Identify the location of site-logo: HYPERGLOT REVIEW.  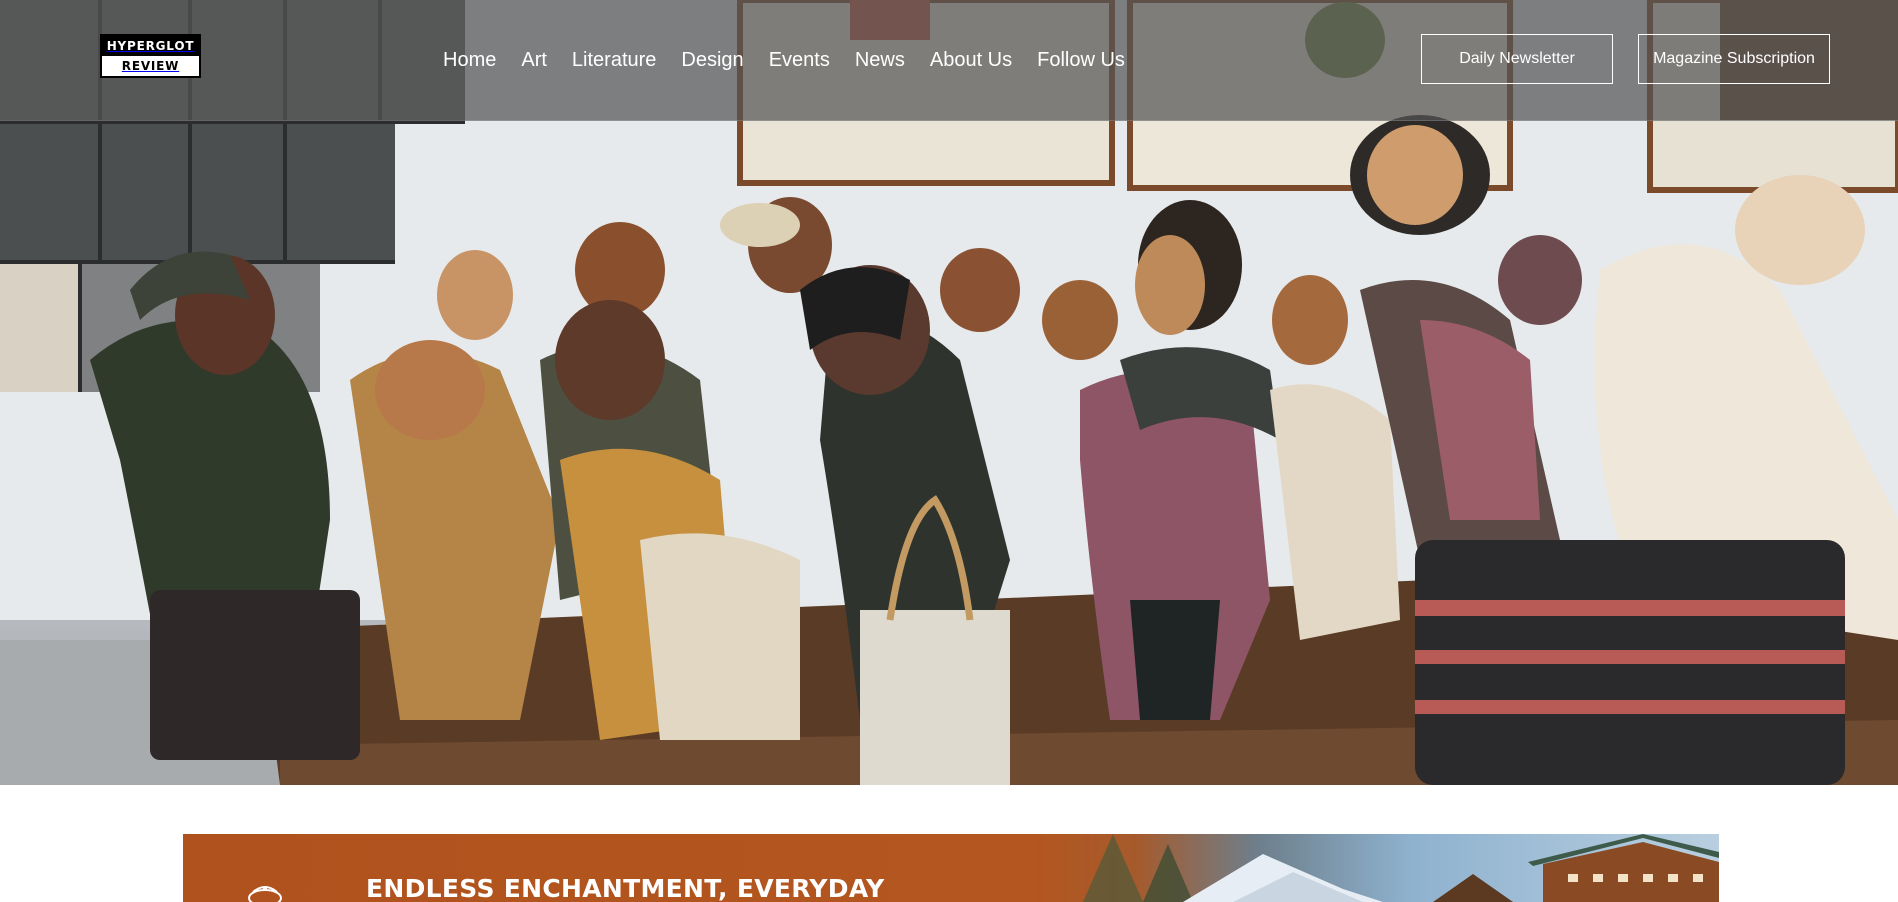
(150, 56).